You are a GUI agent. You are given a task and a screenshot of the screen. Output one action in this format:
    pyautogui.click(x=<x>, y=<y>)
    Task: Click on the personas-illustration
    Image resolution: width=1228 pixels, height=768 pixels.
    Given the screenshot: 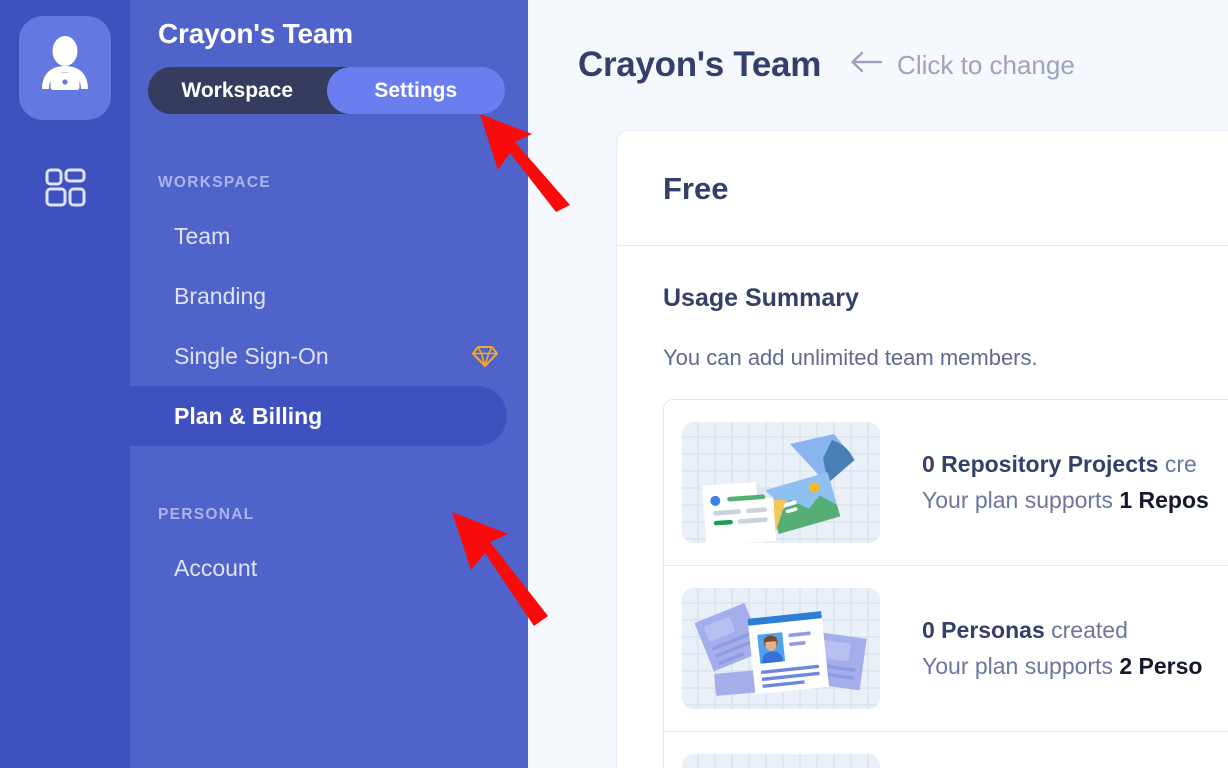 What is the action you would take?
    pyautogui.click(x=781, y=648)
    